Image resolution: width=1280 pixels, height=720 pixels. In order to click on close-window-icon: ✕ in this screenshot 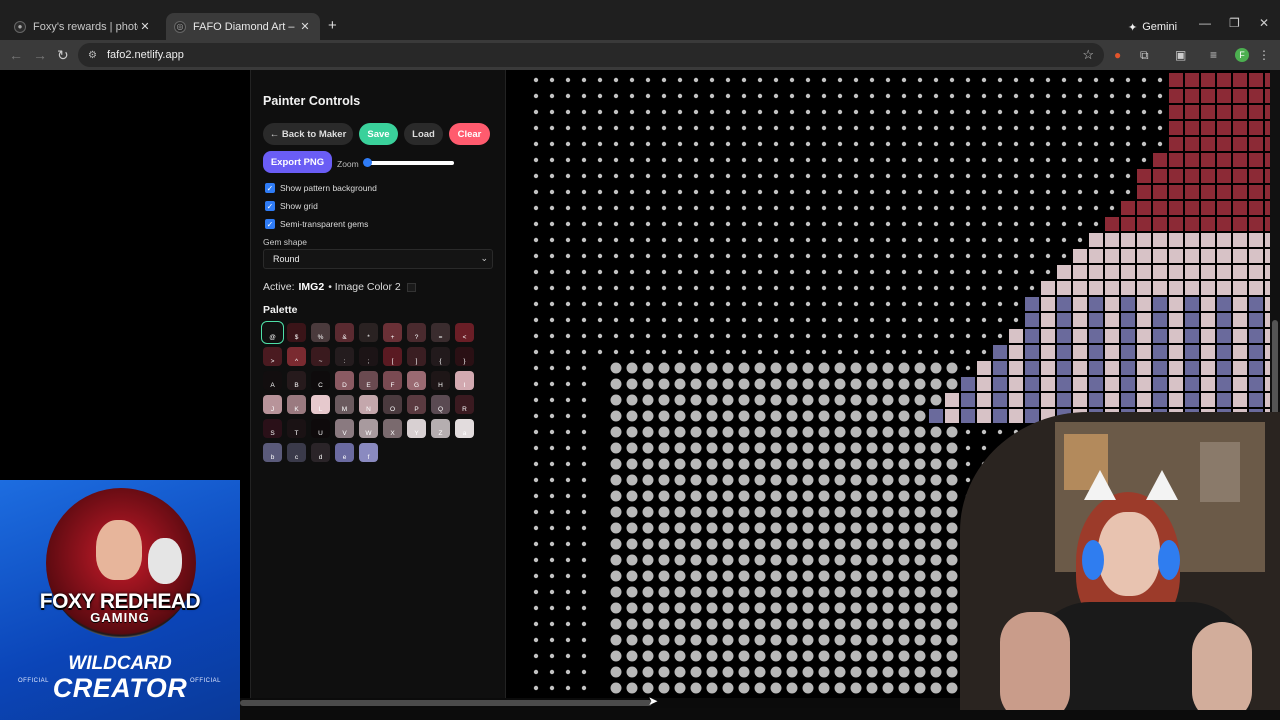, I will do `click(1264, 23)`.